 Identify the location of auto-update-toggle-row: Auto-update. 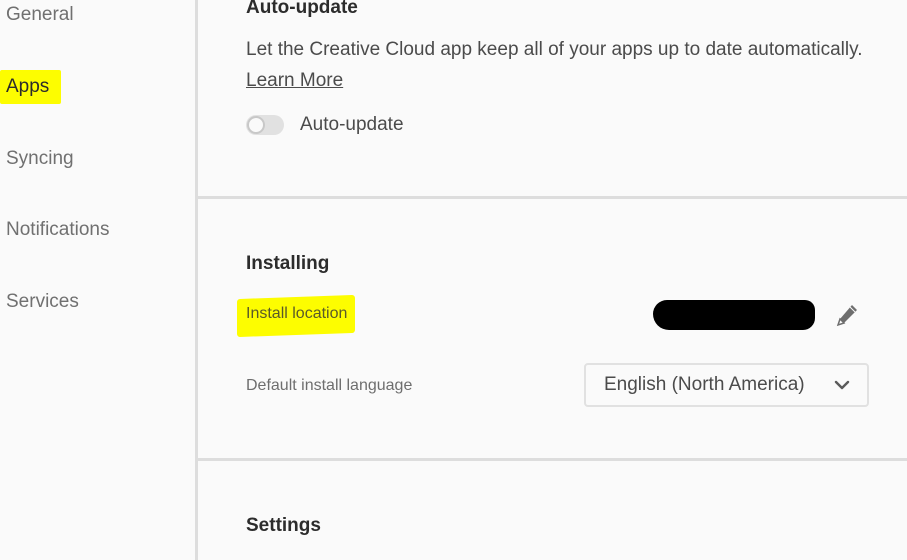
(325, 125).